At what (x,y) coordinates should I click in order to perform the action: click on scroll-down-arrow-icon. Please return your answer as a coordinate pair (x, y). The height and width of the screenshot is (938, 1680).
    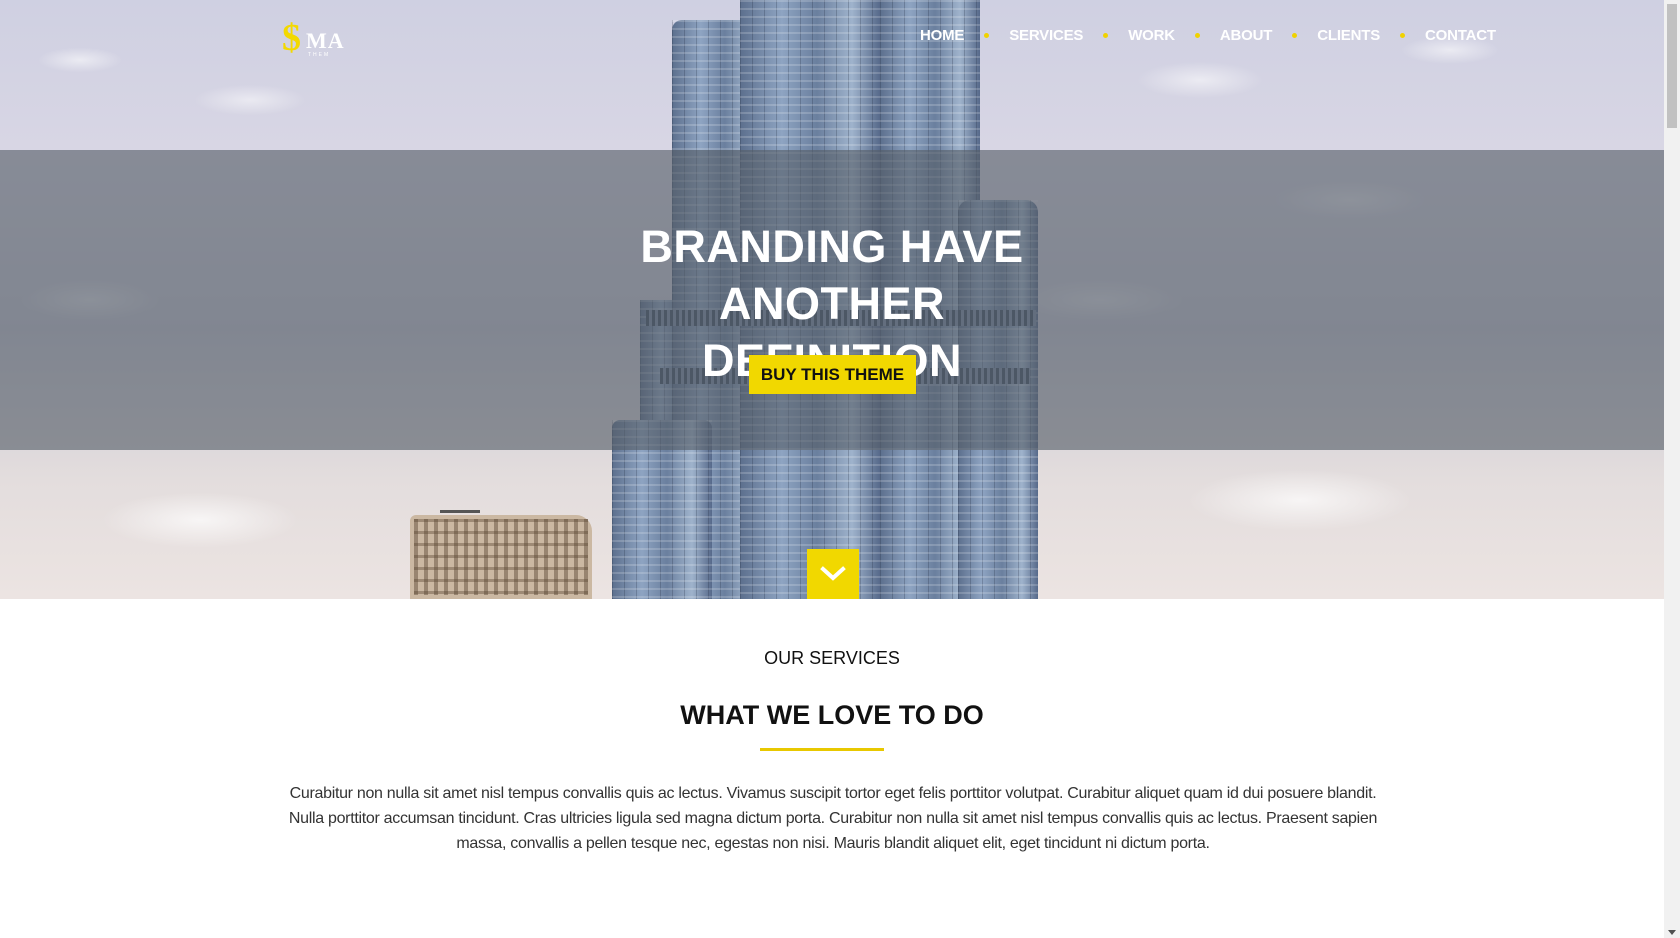
    Looking at the image, I should click on (1672, 932).